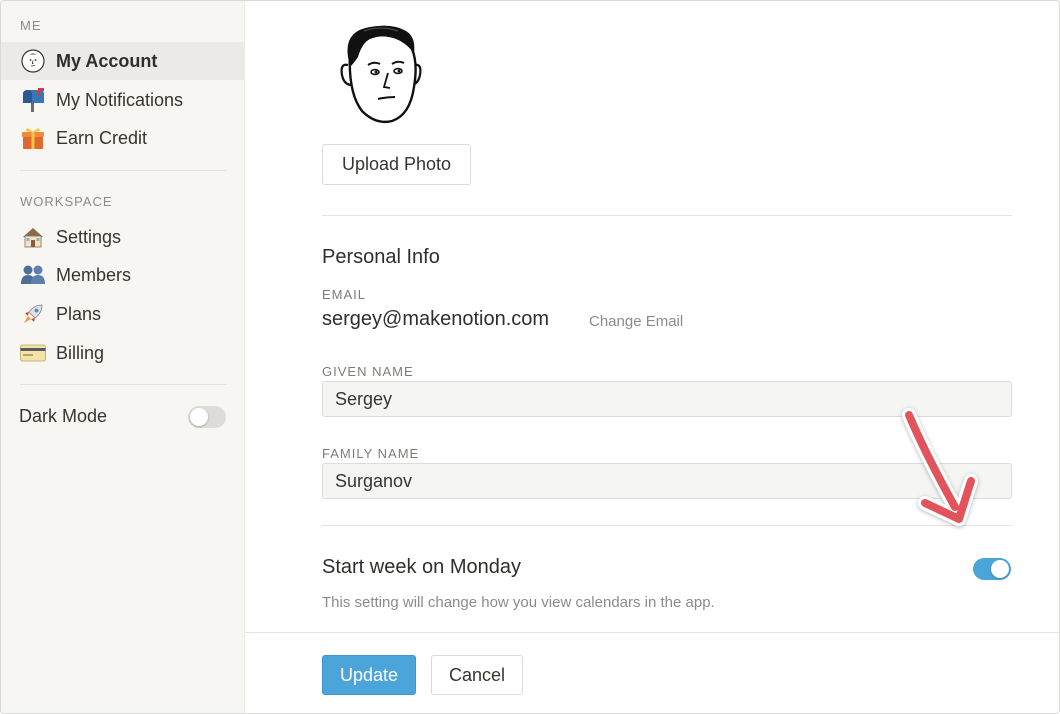 This screenshot has width=1060, height=714. Describe the element at coordinates (33, 61) in the screenshot. I see `avatar-face-icon` at that location.